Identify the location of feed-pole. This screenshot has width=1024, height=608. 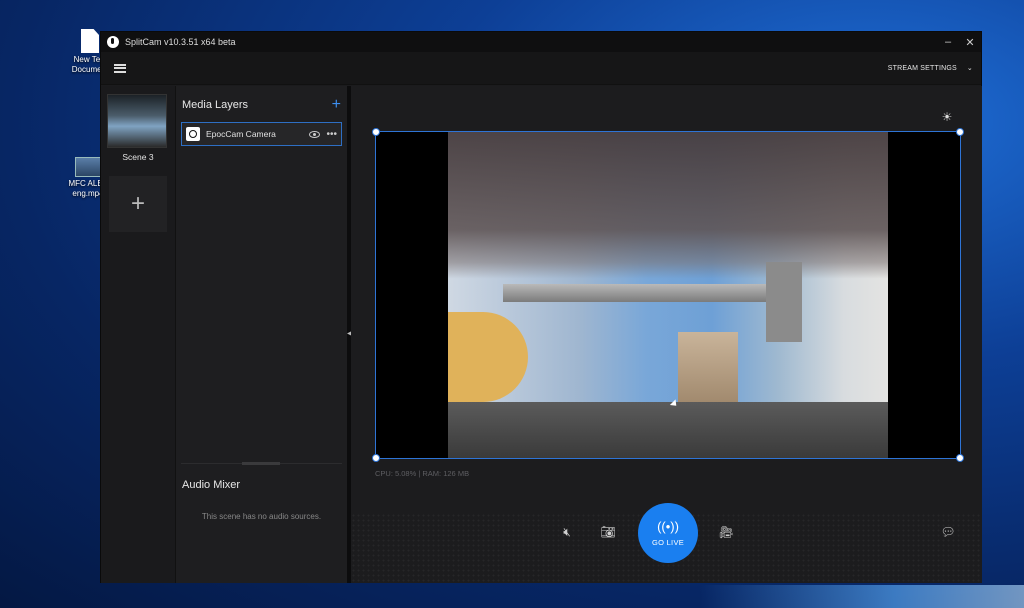
(643, 293).